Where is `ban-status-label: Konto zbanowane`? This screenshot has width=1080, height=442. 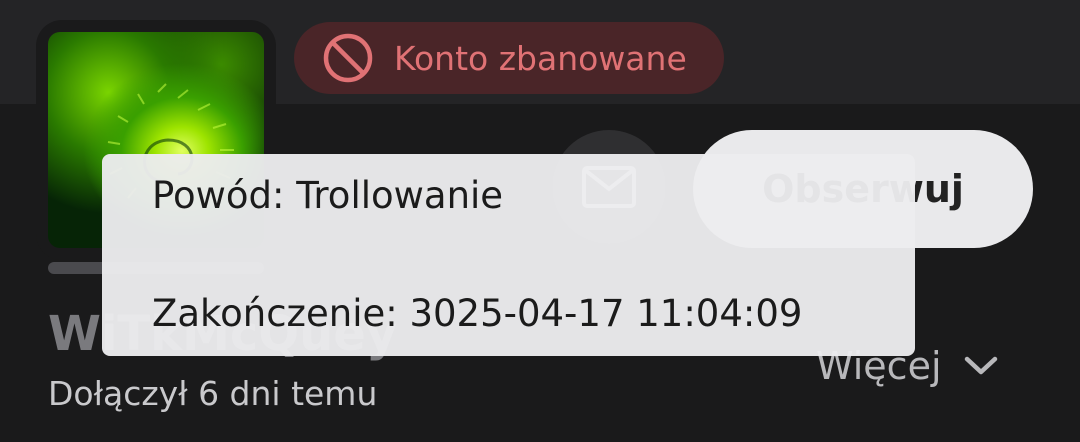 ban-status-label: Konto zbanowane is located at coordinates (540, 58).